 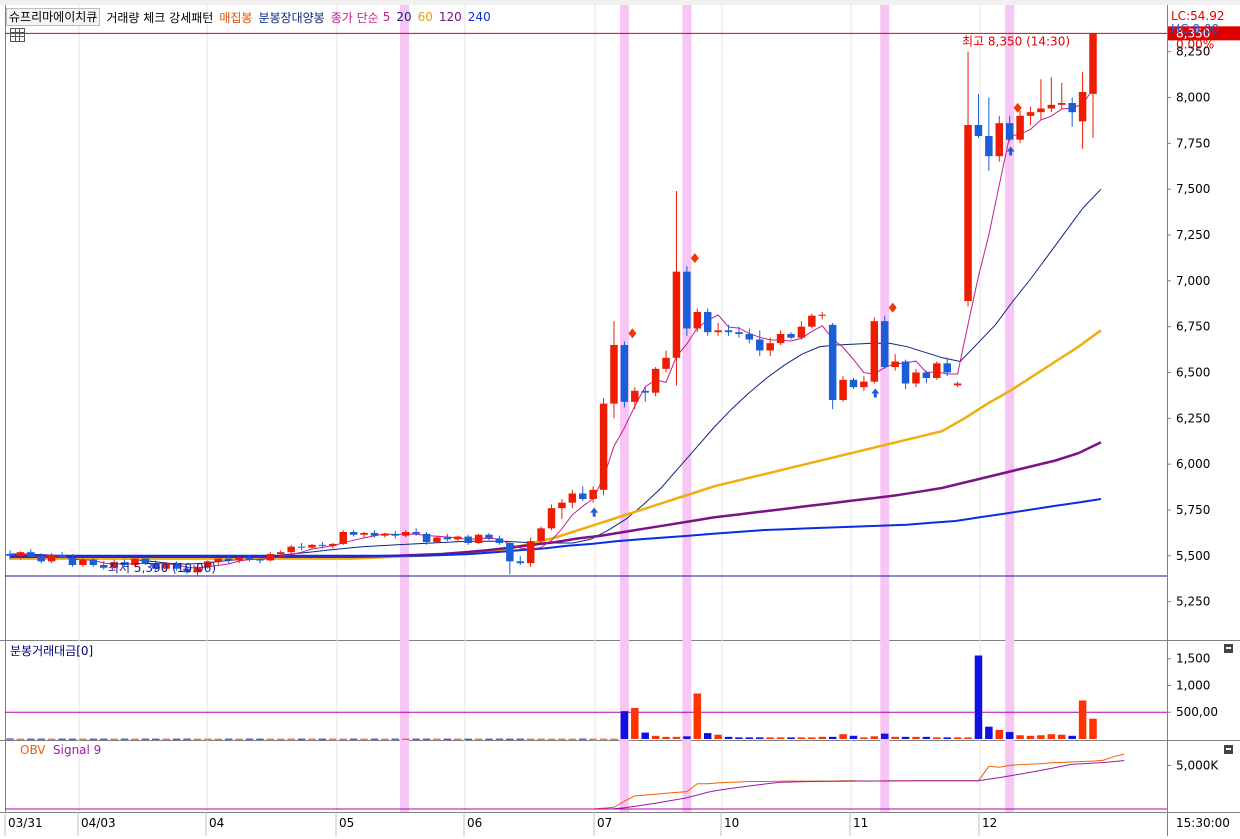 I want to click on obv-panel-minimize-button, so click(x=1228, y=749).